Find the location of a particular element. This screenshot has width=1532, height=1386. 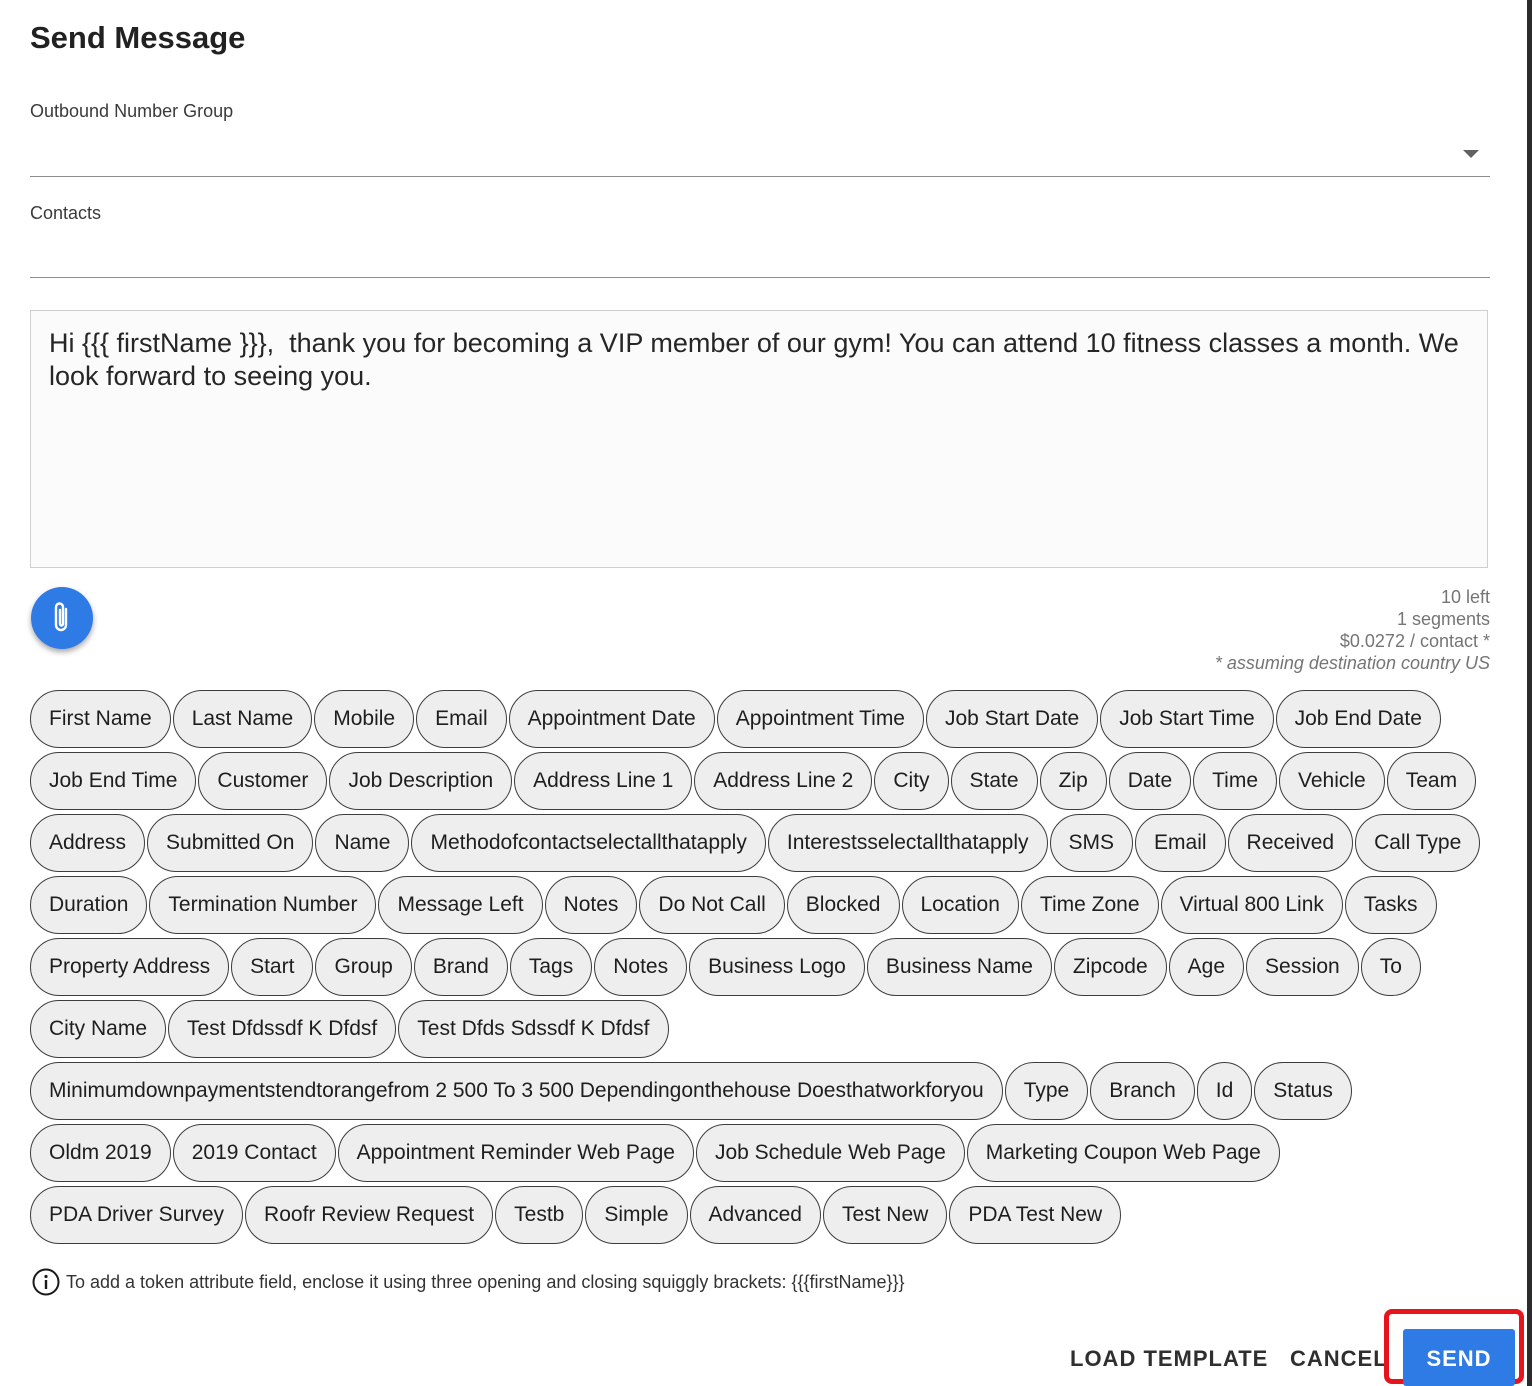

token-chip: Oldm 2019 is located at coordinates (100, 1153).